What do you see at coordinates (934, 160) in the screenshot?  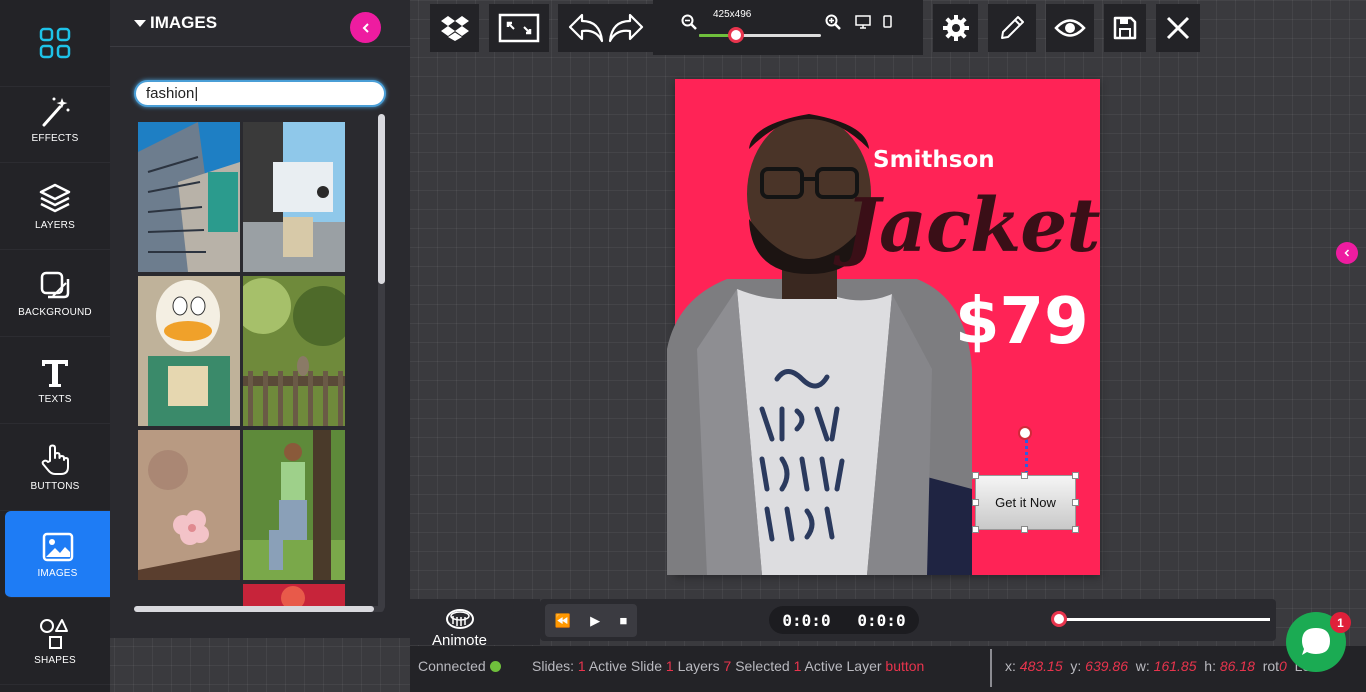 I see `design-brand-text: Smithson` at bounding box center [934, 160].